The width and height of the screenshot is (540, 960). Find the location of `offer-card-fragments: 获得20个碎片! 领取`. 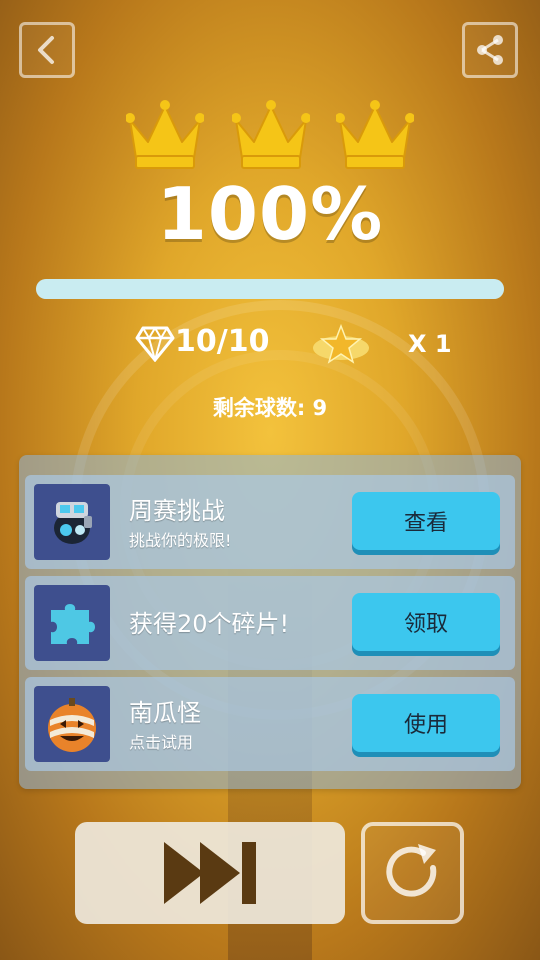

offer-card-fragments: 获得20个碎片! 领取 is located at coordinates (270, 623).